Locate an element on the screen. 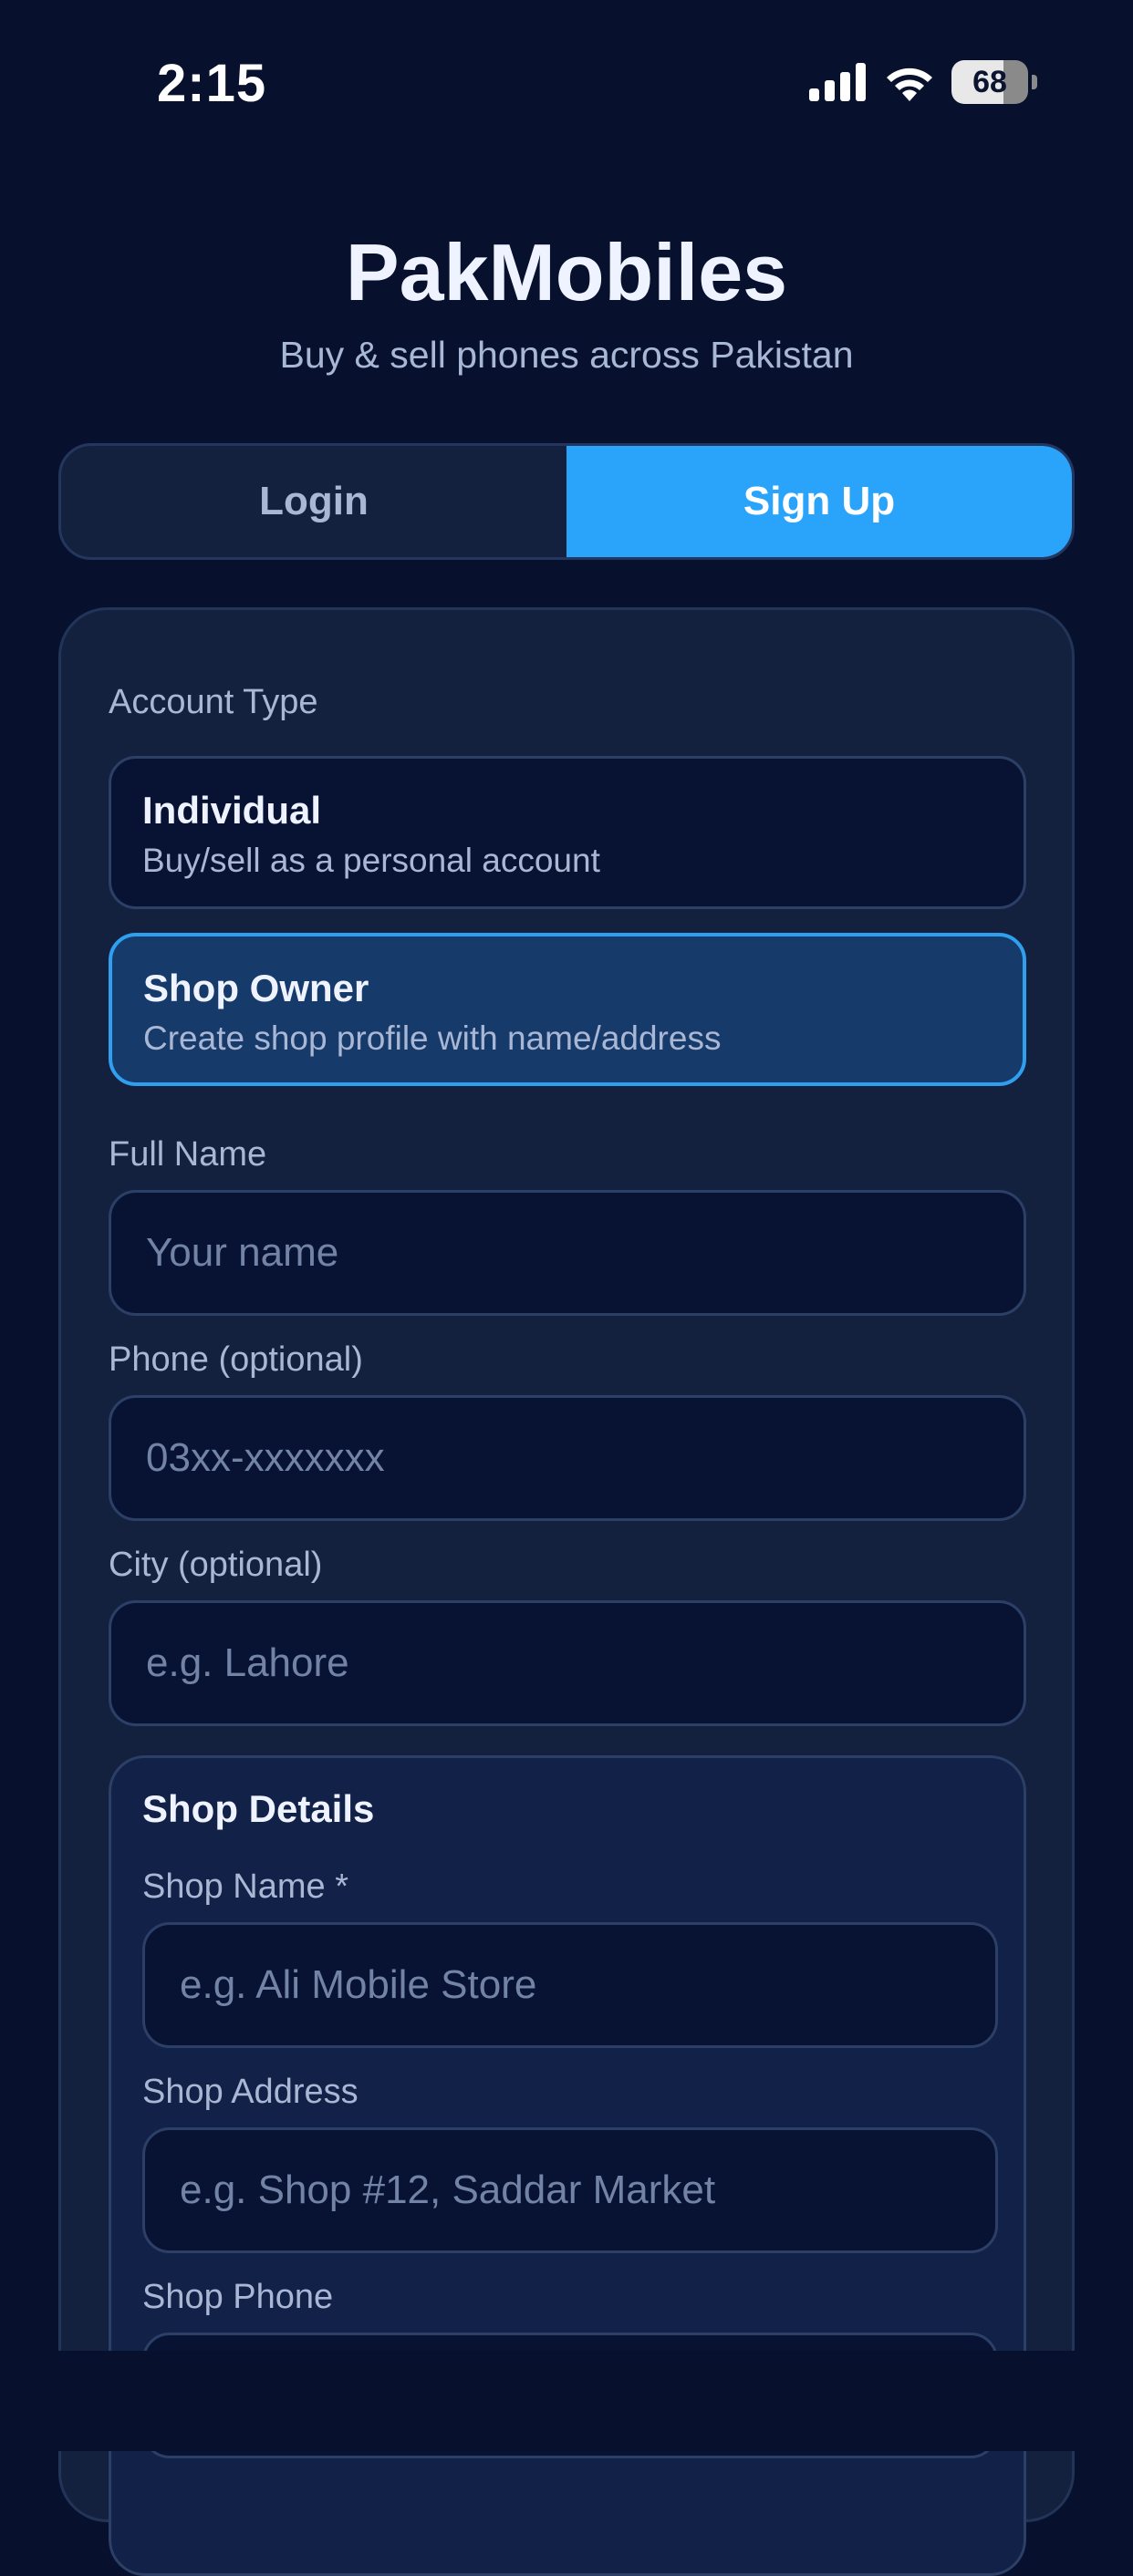 Image resolution: width=1133 pixels, height=2576 pixels. phone-input is located at coordinates (567, 1458).